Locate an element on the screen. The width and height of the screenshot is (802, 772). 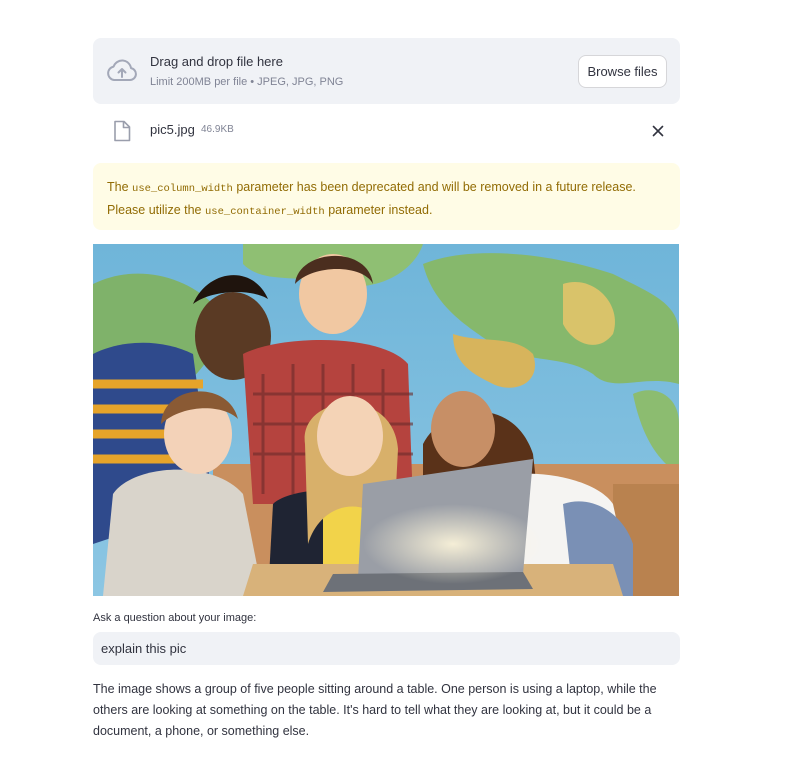
warning-code-container-width: use_container_width is located at coordinates (264, 212).